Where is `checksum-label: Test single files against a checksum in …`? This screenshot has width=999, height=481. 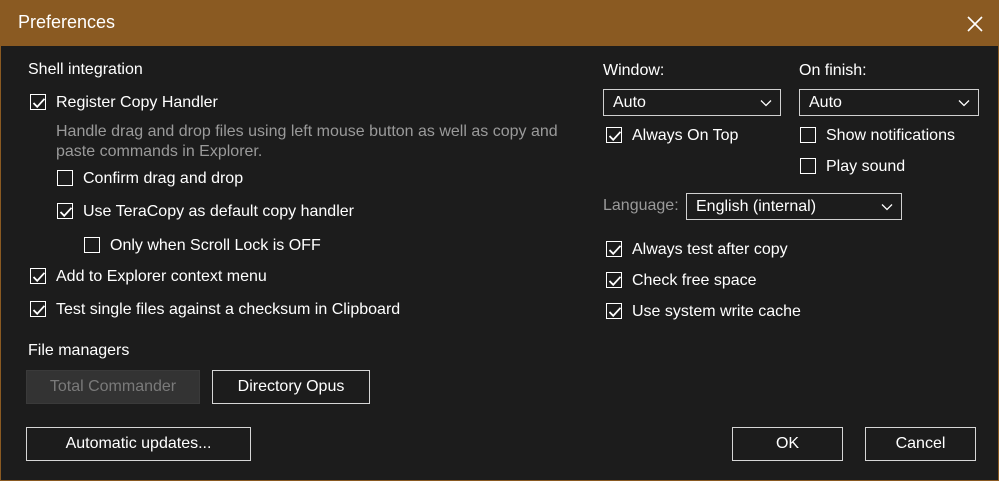
checksum-label: Test single files against a checksum in … is located at coordinates (228, 310).